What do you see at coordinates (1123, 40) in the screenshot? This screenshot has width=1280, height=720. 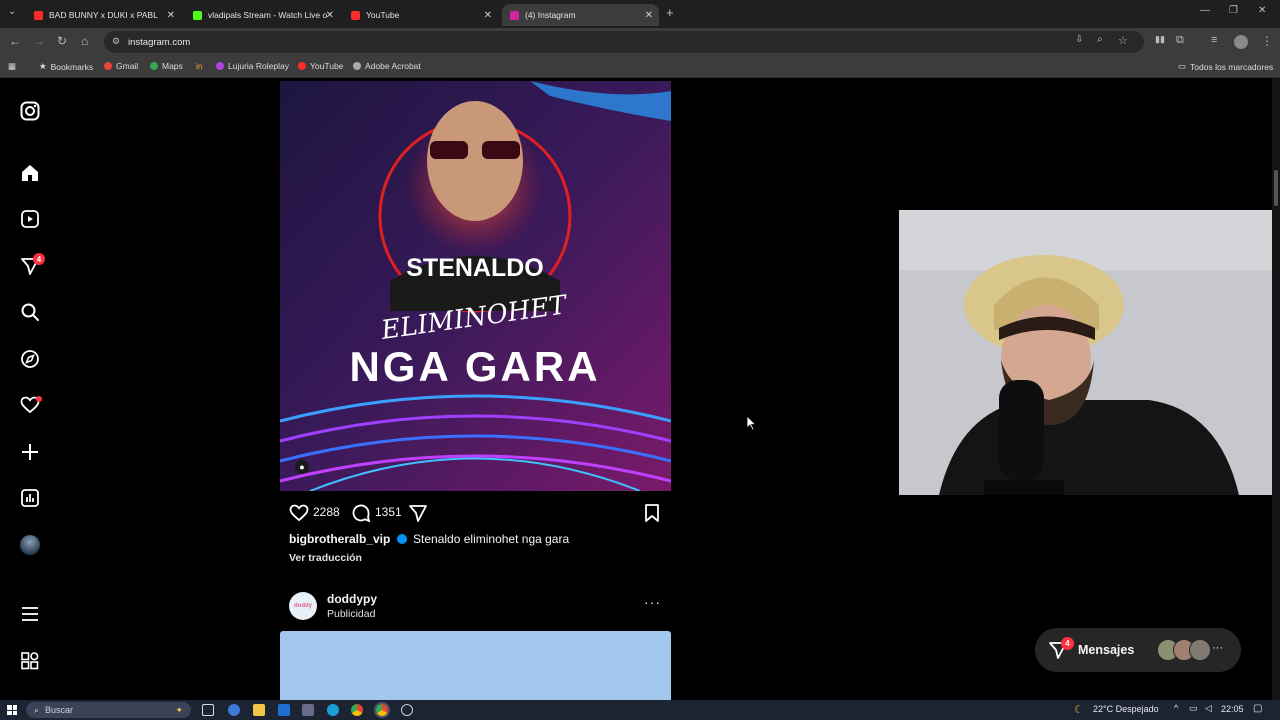 I see `bookmark-star-icon: ☆` at bounding box center [1123, 40].